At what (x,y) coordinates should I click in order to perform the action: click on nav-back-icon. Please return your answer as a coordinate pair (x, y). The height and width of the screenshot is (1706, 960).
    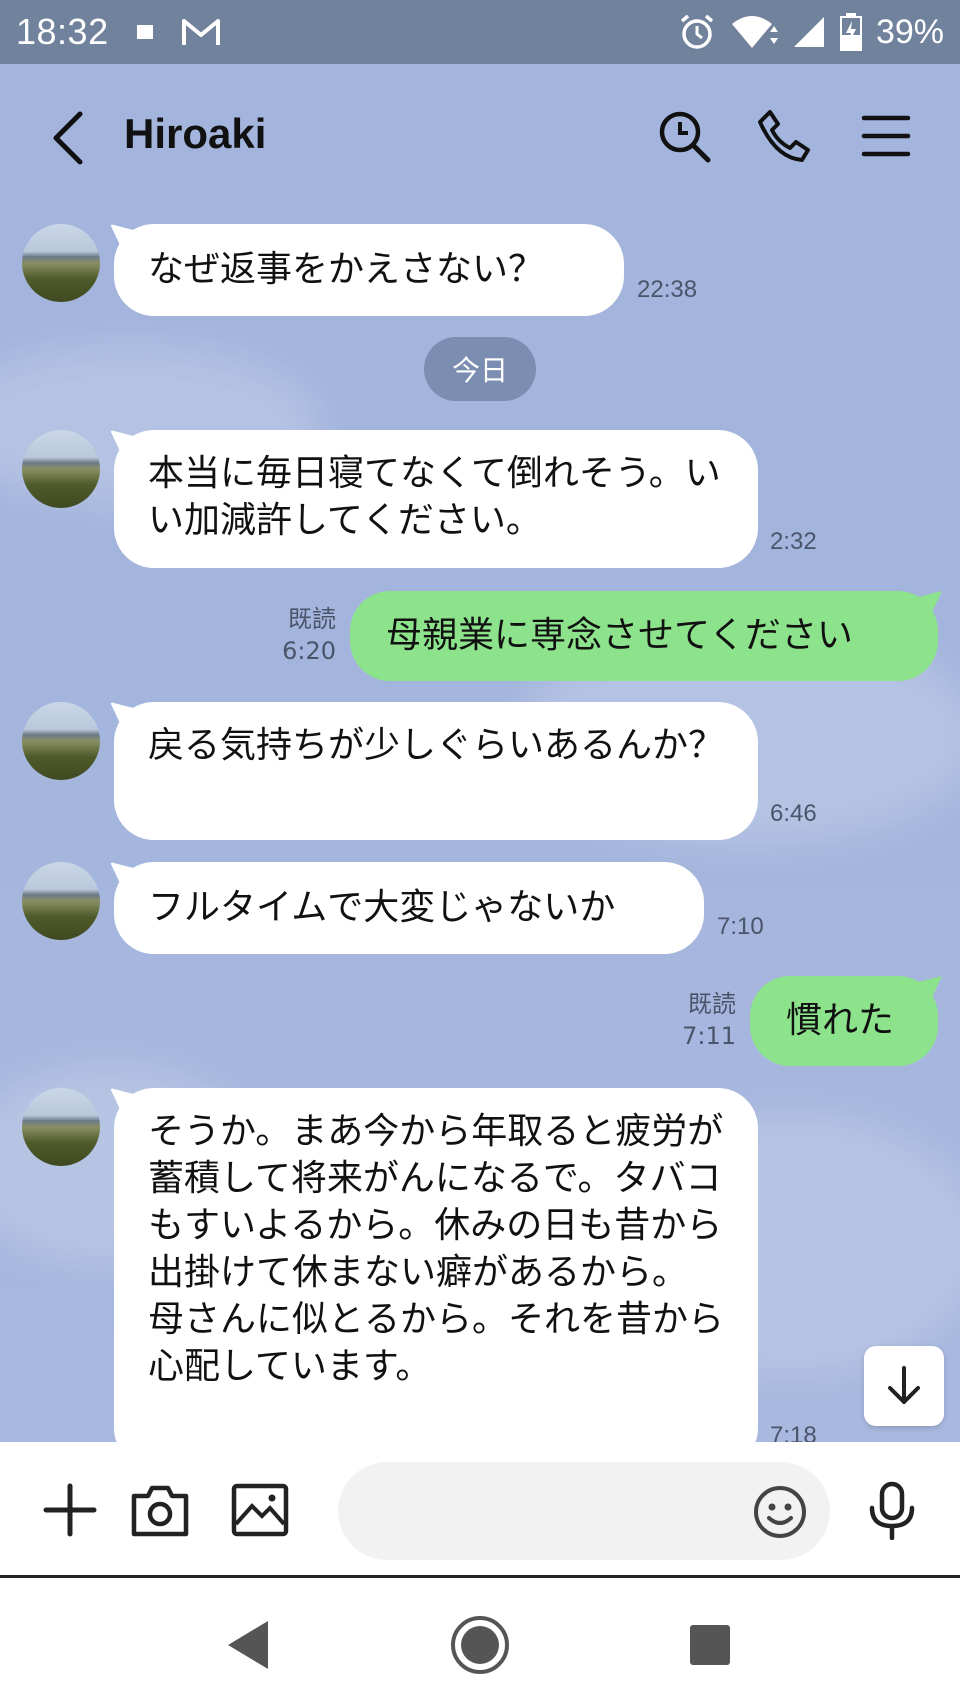
    Looking at the image, I should click on (246, 1645).